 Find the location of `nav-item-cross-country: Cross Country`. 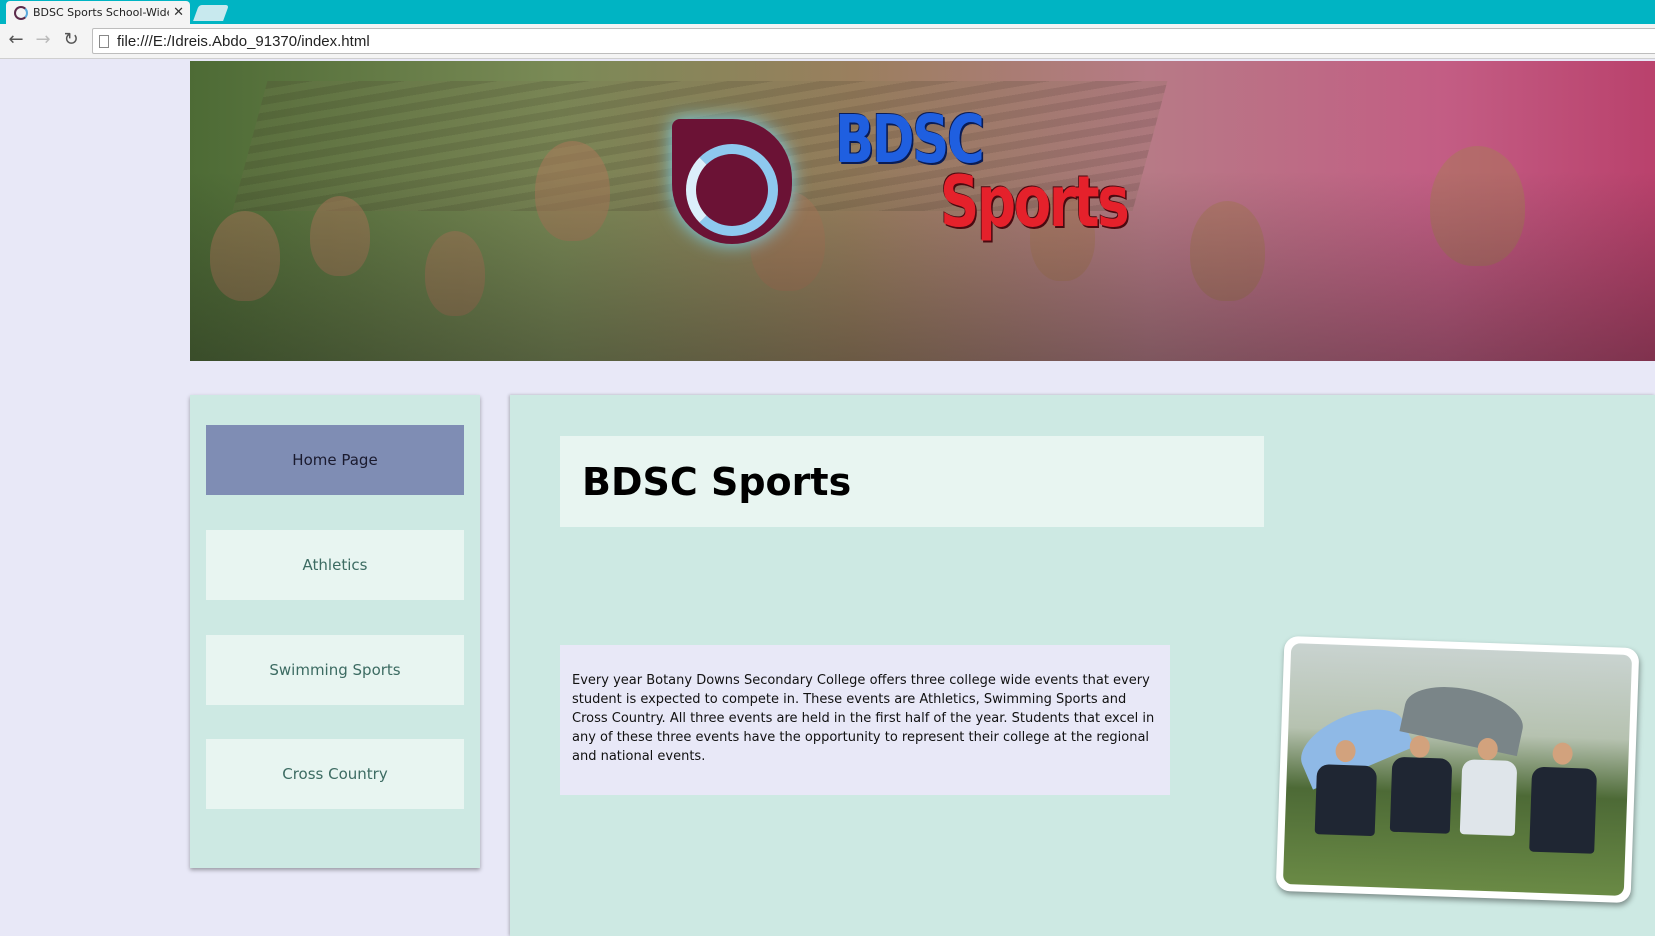

nav-item-cross-country: Cross Country is located at coordinates (335, 774).